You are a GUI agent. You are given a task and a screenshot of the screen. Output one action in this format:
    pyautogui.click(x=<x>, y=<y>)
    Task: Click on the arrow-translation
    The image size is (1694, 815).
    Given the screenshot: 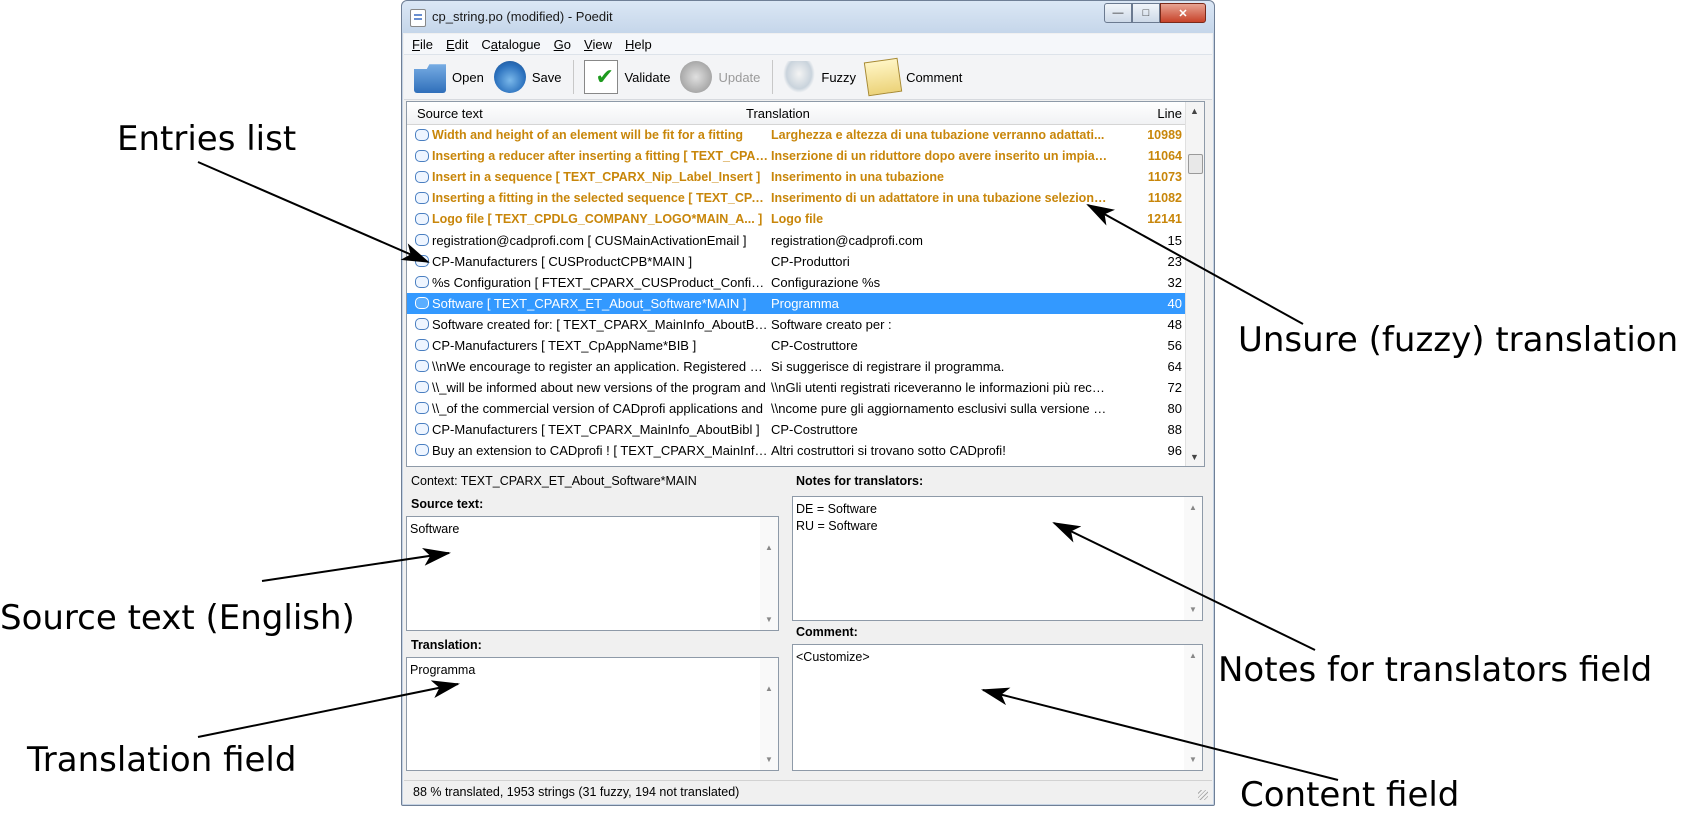 What is the action you would take?
    pyautogui.click(x=328, y=709)
    